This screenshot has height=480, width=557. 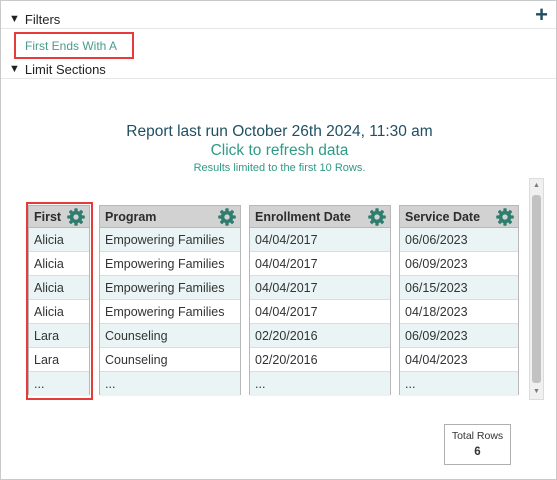 I want to click on column-header-service-date: Service Date, so click(x=459, y=217).